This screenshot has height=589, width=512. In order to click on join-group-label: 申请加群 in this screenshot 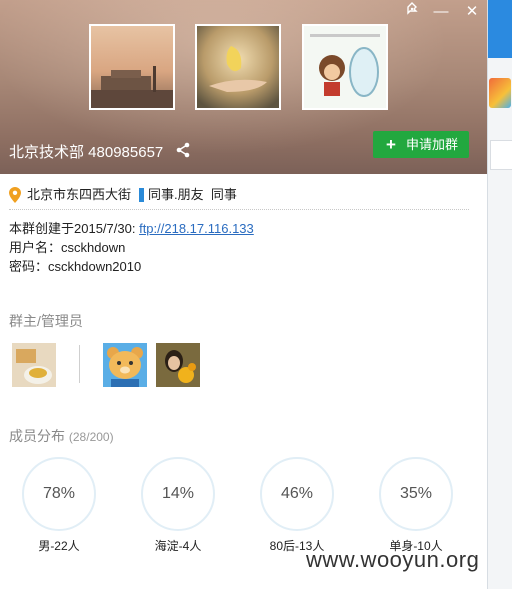, I will do `click(432, 144)`.